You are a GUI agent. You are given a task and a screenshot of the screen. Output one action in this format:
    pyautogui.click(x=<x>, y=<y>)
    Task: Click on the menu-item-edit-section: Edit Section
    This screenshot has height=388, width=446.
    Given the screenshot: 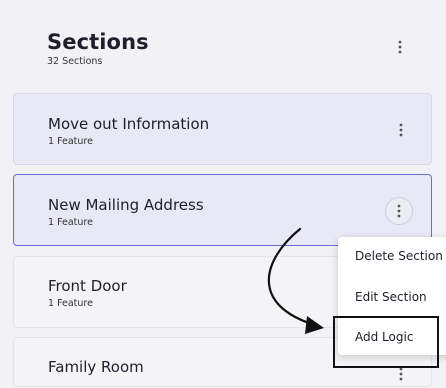 What is the action you would take?
    pyautogui.click(x=391, y=297)
    